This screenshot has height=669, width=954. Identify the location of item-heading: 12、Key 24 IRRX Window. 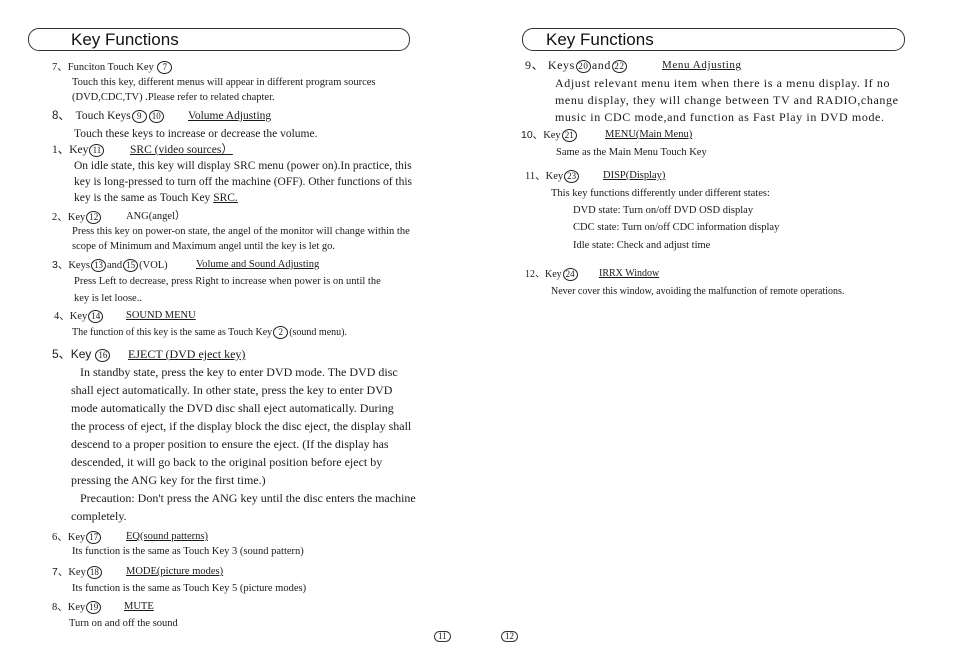
(592, 274).